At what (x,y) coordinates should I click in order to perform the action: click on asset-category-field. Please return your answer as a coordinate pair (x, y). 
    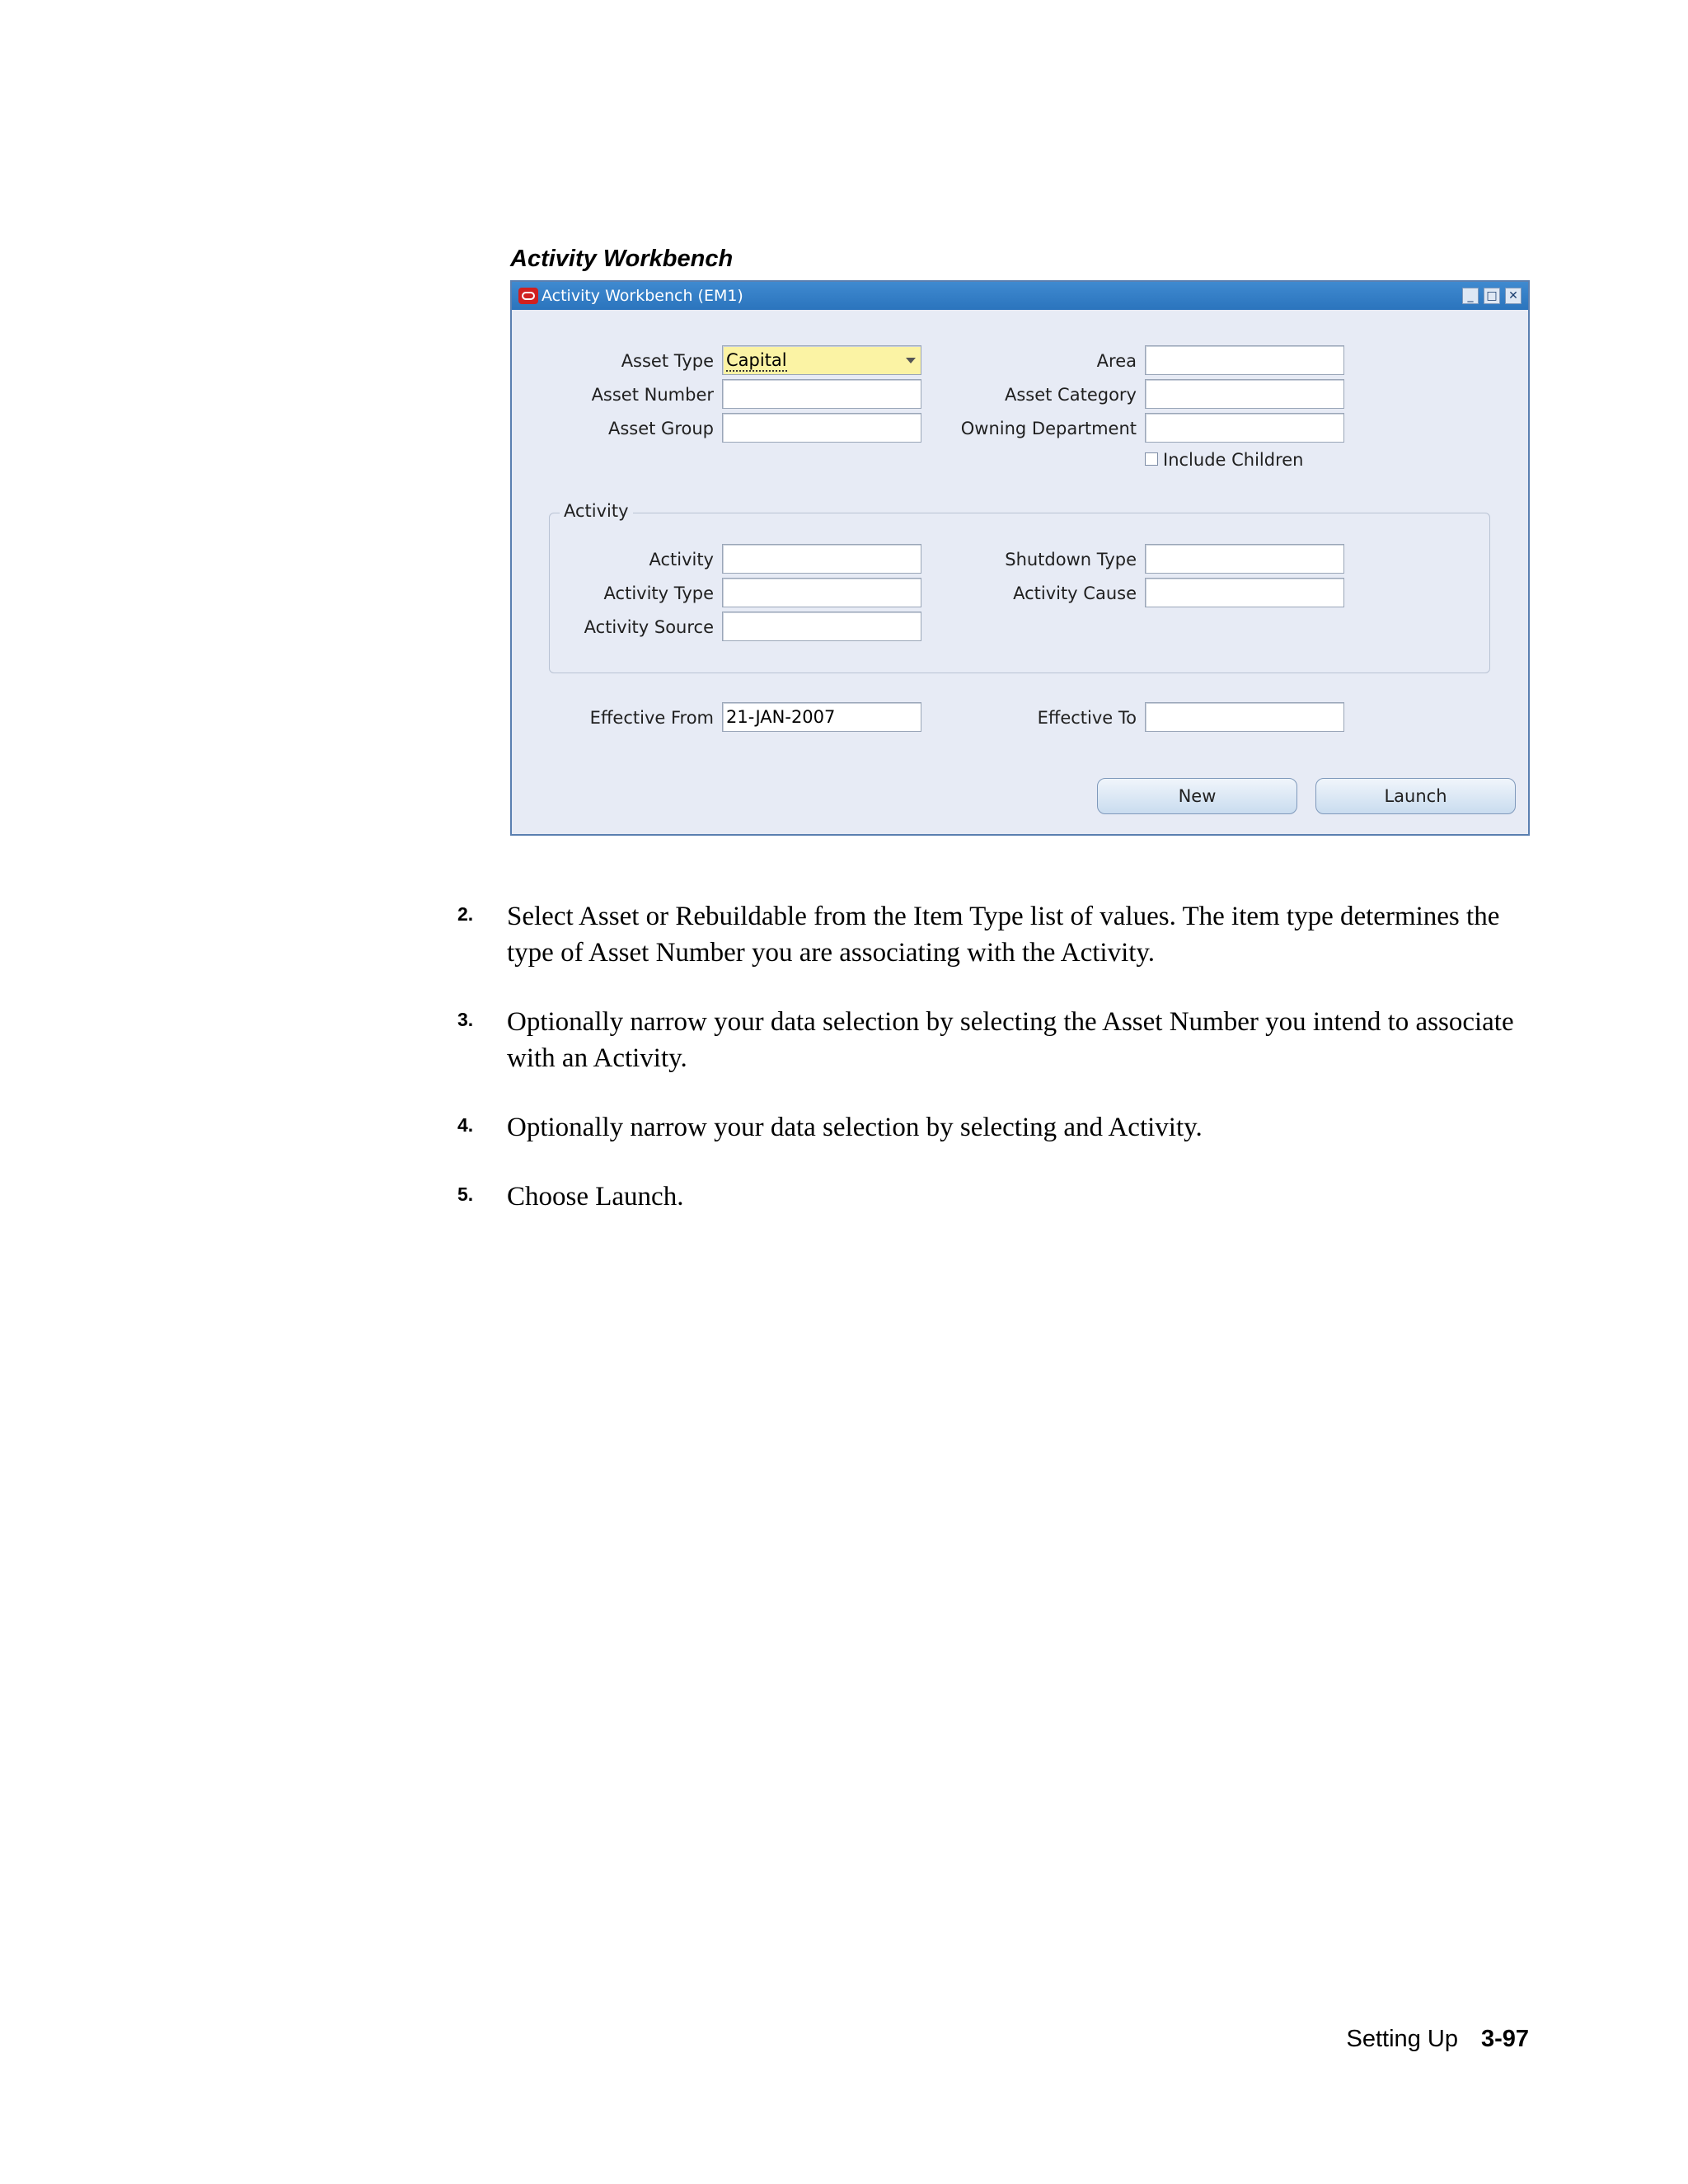
    Looking at the image, I should click on (1244, 394).